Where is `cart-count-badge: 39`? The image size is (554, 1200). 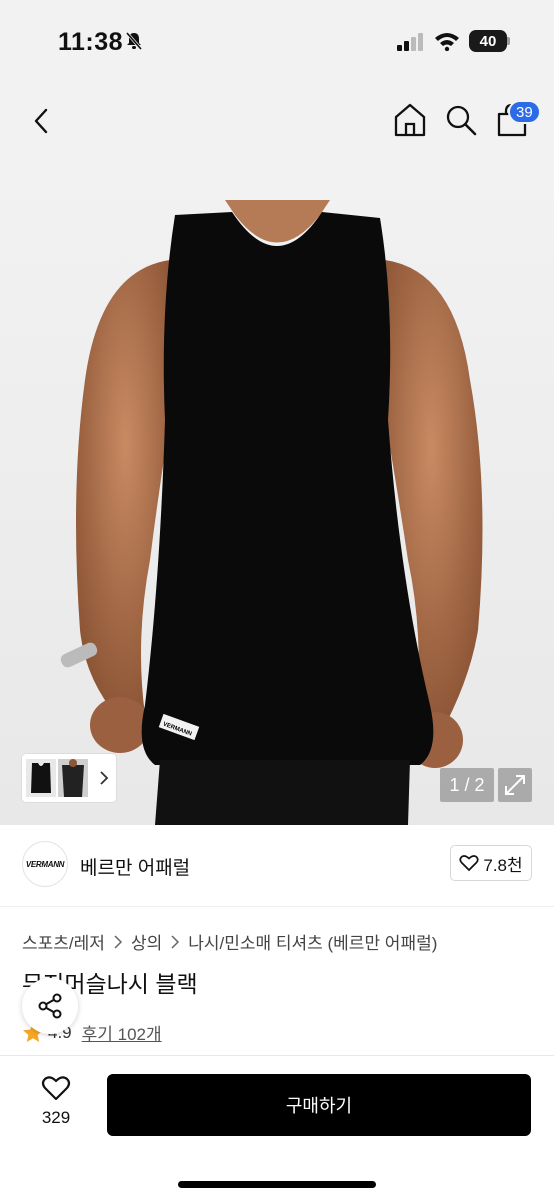
cart-count-badge: 39 is located at coordinates (524, 112).